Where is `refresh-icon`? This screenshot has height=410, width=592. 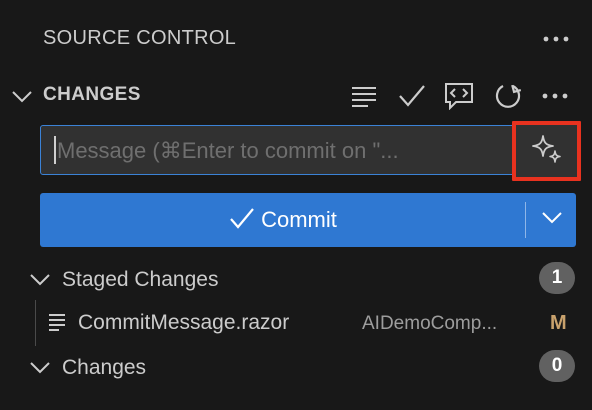 refresh-icon is located at coordinates (508, 96).